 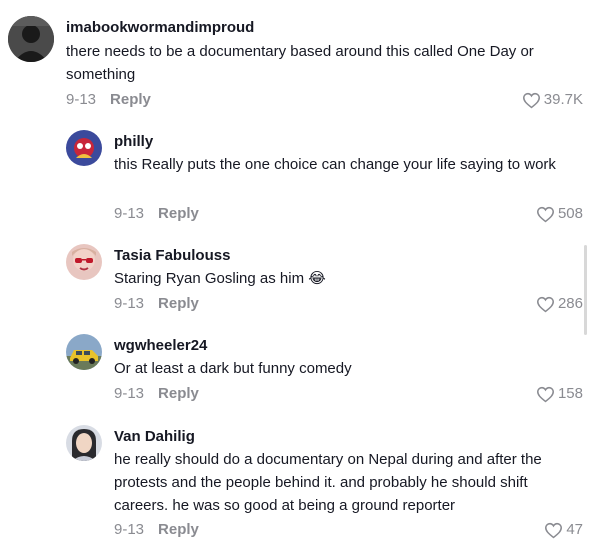 What do you see at coordinates (154, 437) in the screenshot?
I see `comment-username: Van Dahilig` at bounding box center [154, 437].